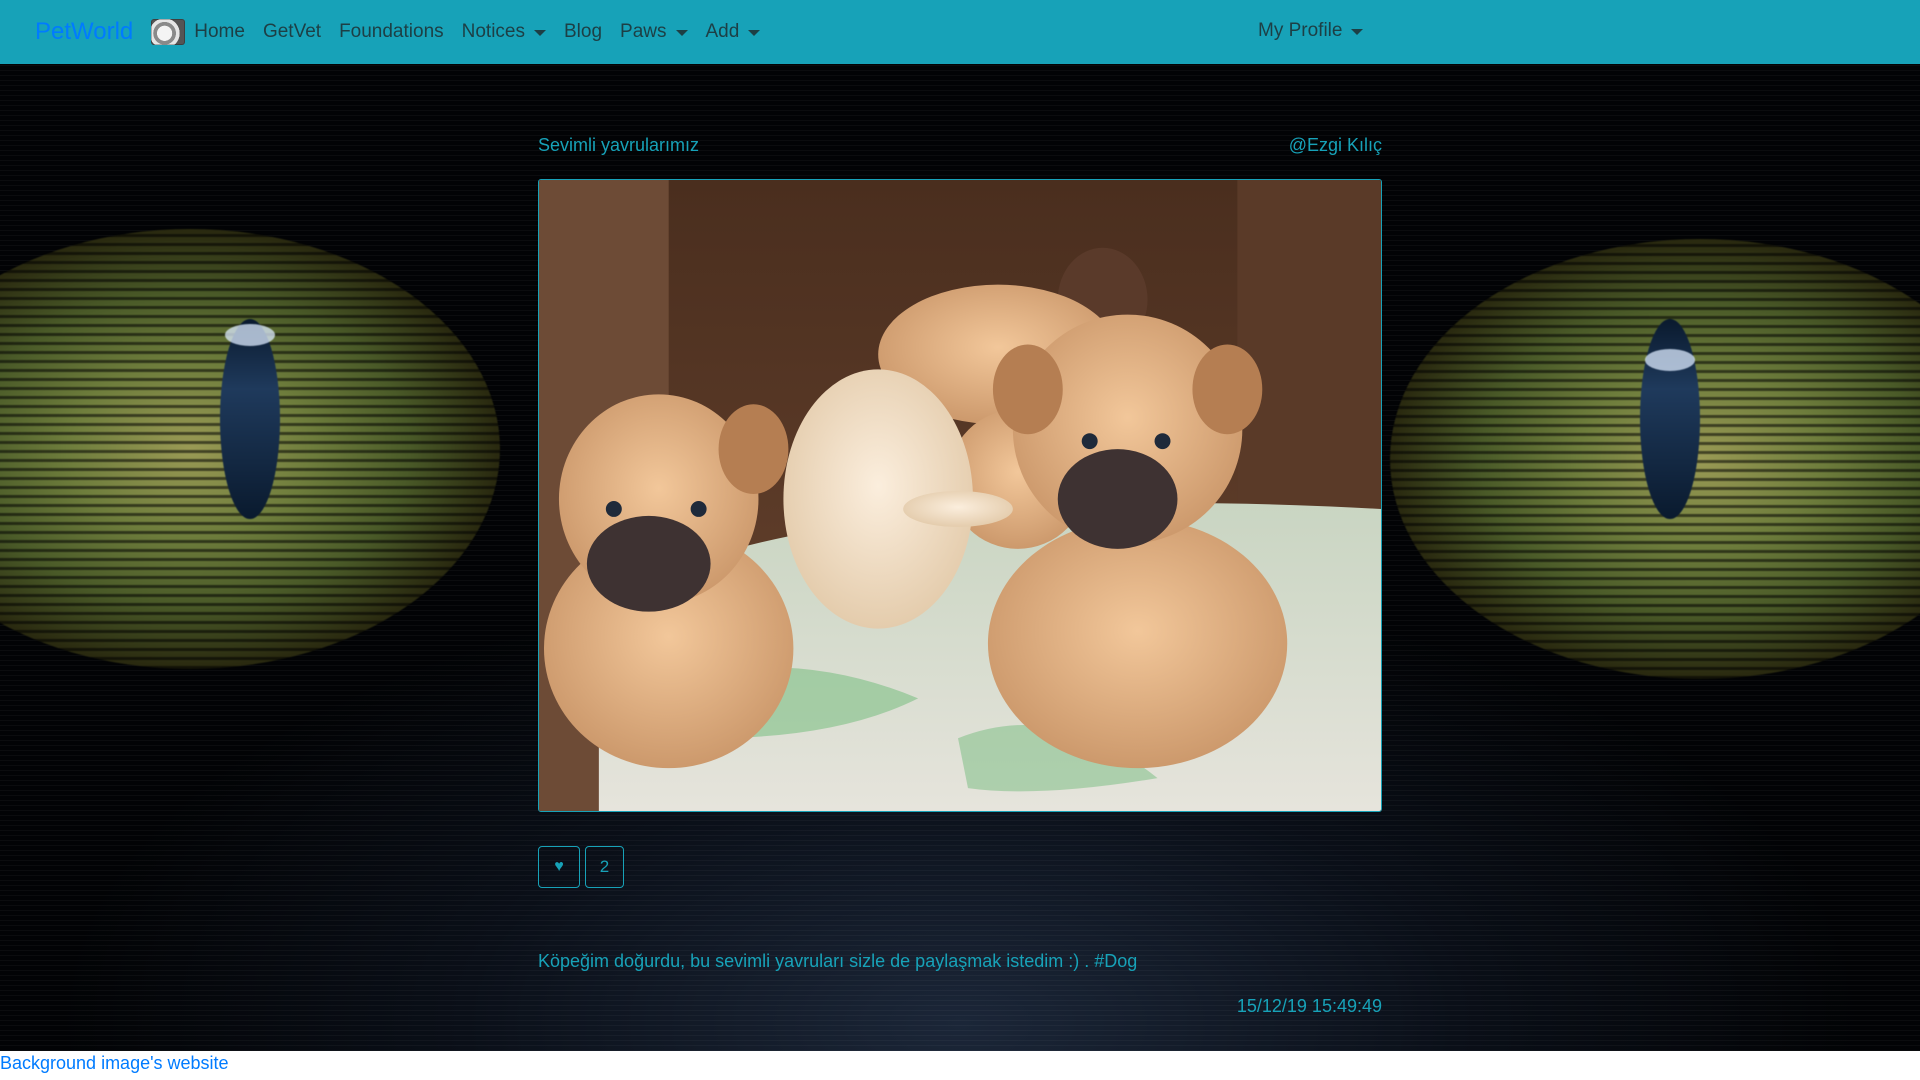 The height and width of the screenshot is (1080, 1920). I want to click on nav-item-paws: Paws, so click(654, 32).